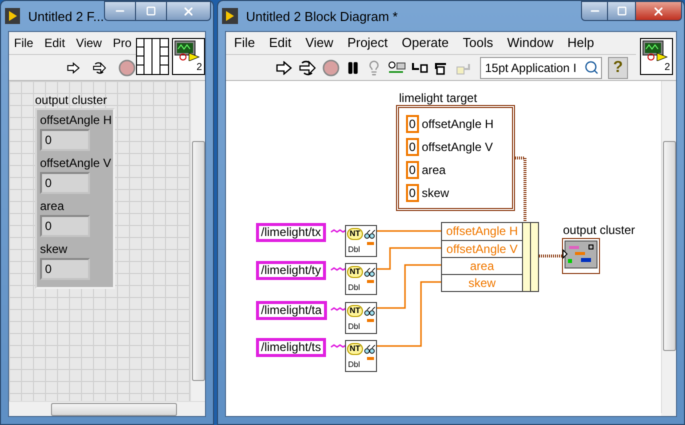 The width and height of the screenshot is (685, 425). What do you see at coordinates (591, 67) in the screenshot?
I see `search-icon` at bounding box center [591, 67].